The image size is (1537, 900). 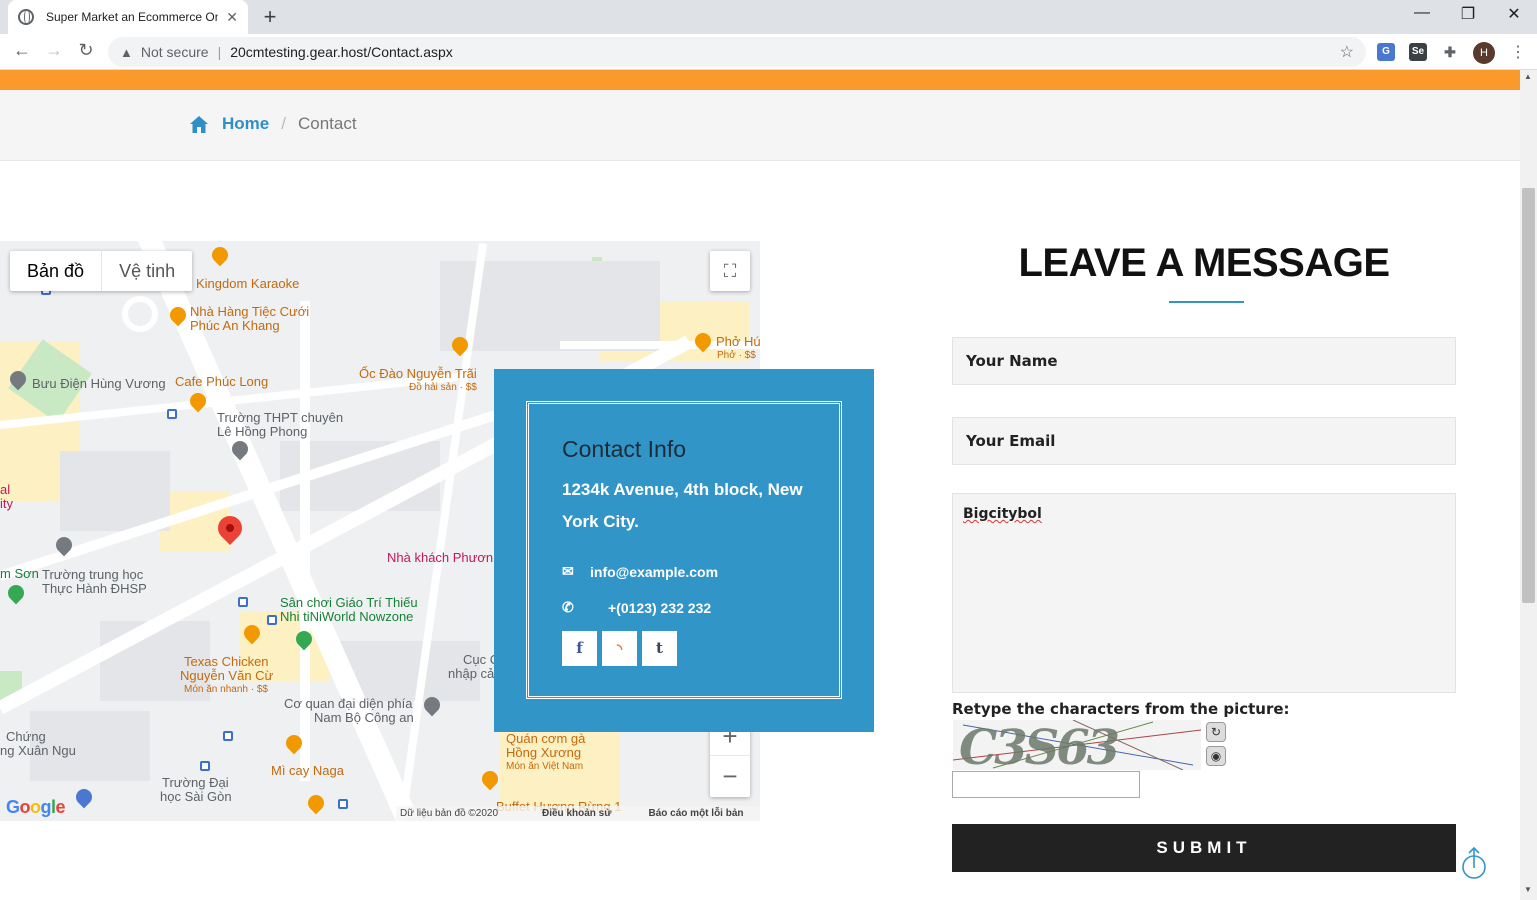 I want to click on fullscreen-icon: ⛶, so click(x=730, y=271).